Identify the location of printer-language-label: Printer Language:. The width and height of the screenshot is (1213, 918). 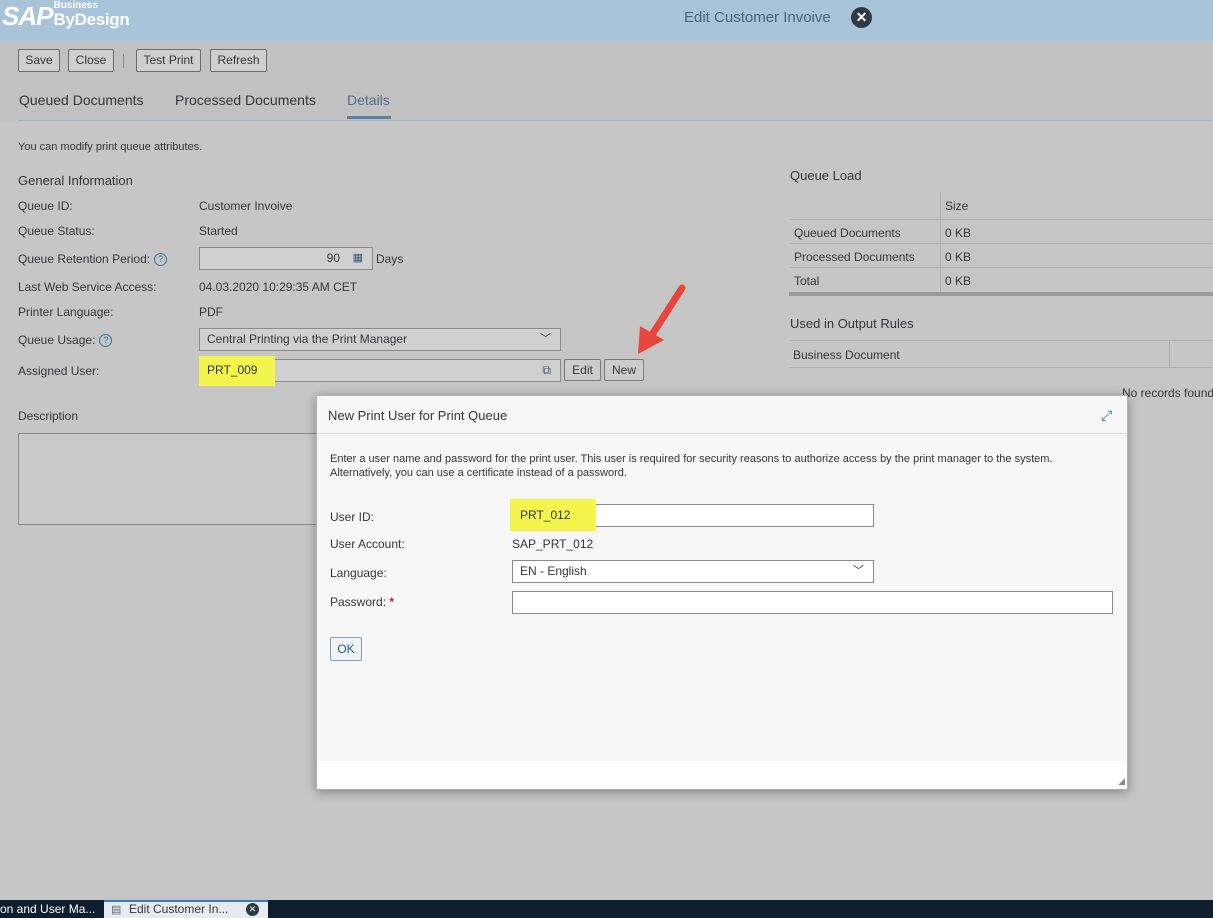
(66, 312).